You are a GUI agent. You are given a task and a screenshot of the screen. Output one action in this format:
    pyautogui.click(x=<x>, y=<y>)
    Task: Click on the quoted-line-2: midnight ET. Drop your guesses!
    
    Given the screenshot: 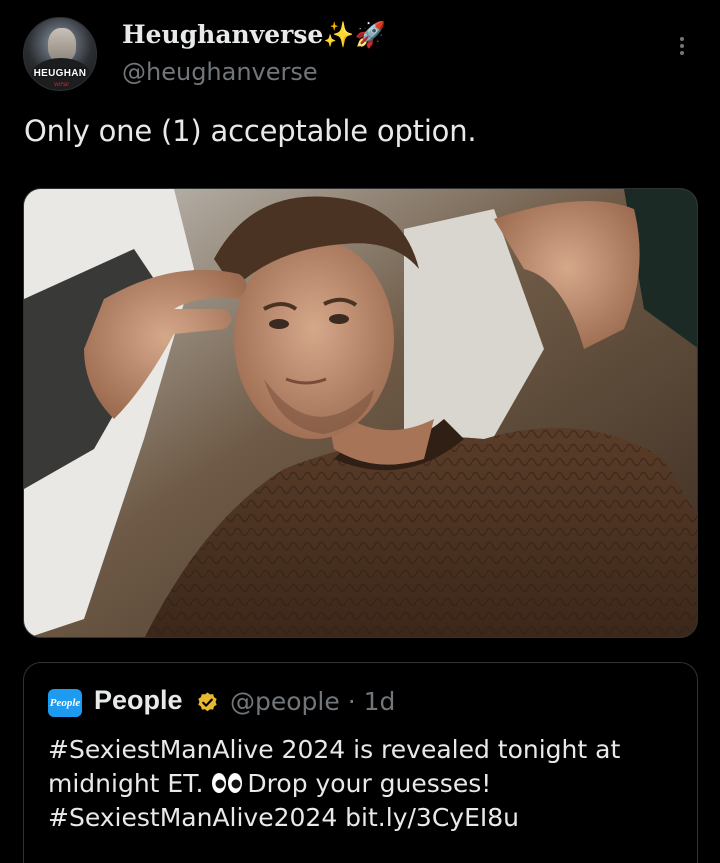 What is the action you would take?
    pyautogui.click(x=363, y=784)
    